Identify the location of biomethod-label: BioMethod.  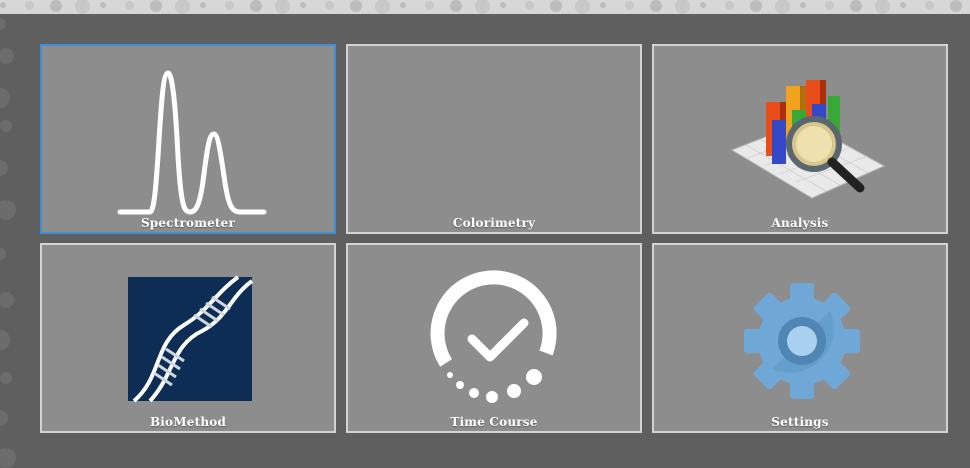
(188, 422).